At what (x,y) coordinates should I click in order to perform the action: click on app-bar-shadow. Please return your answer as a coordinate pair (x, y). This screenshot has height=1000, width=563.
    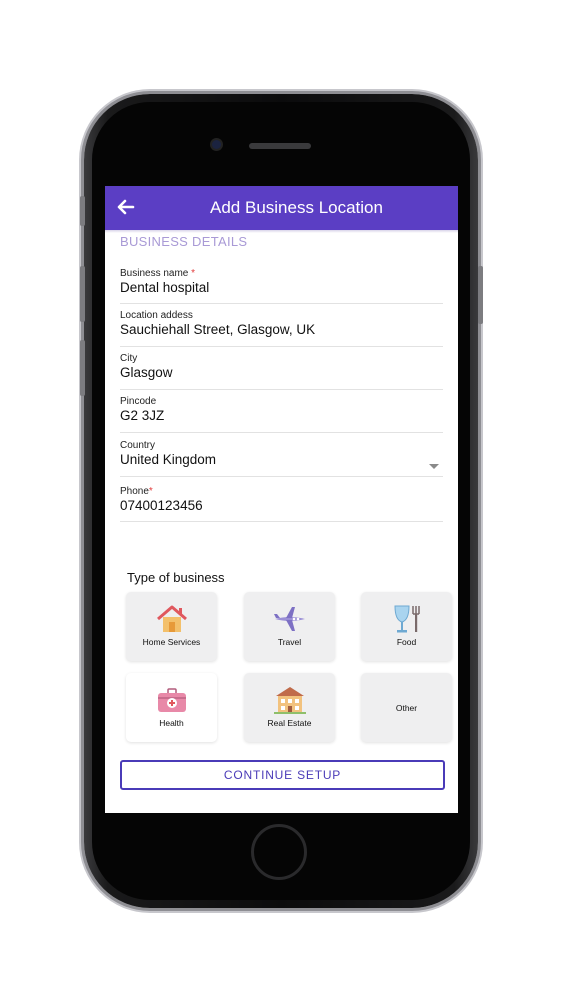
    Looking at the image, I should click on (281, 231).